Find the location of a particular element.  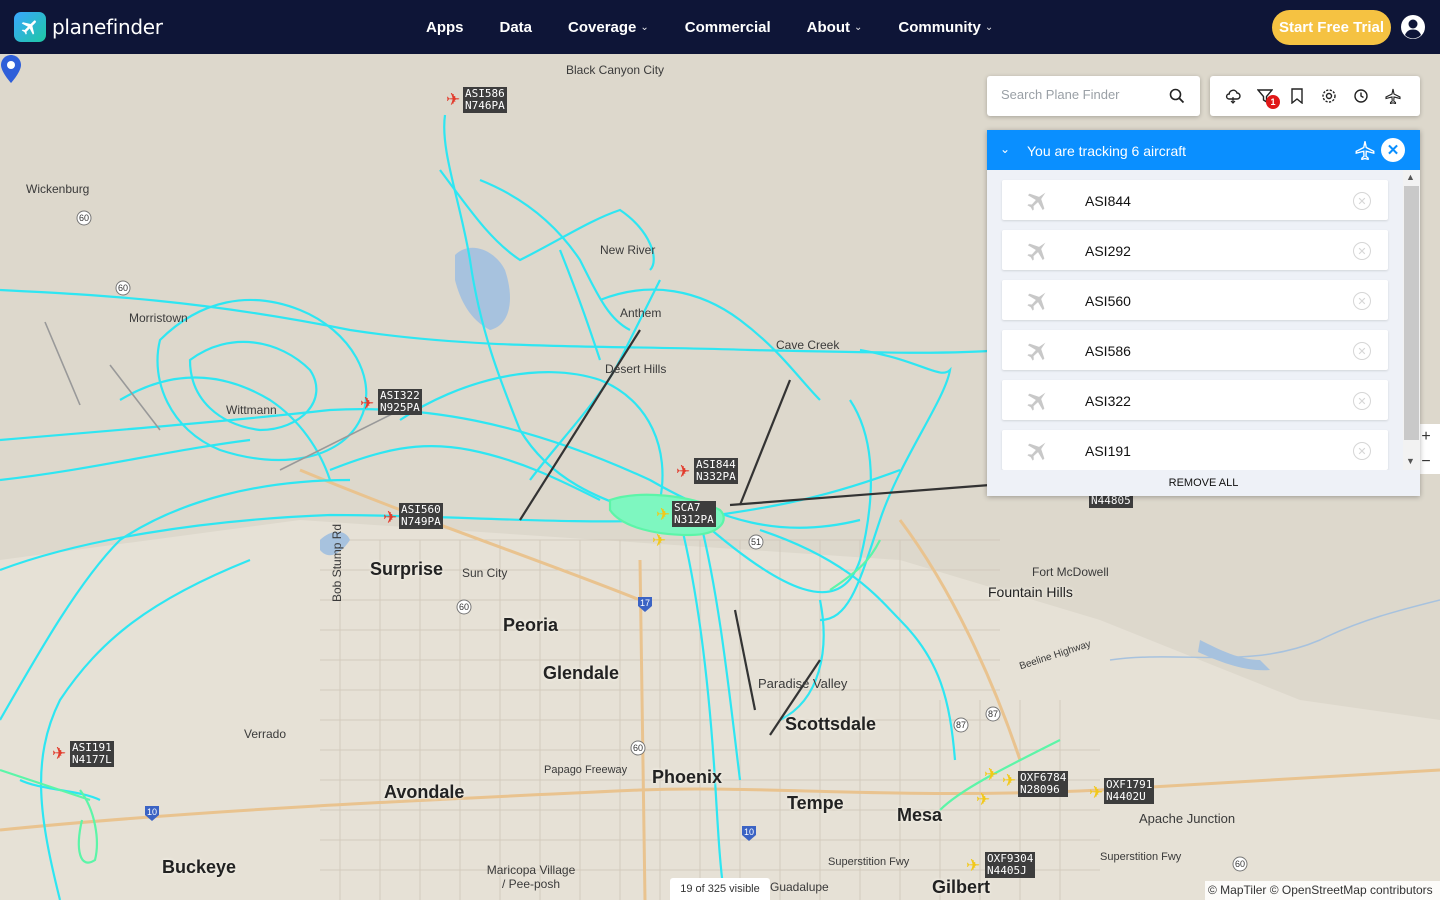

svg-text: 10 is located at coordinates (749, 832).